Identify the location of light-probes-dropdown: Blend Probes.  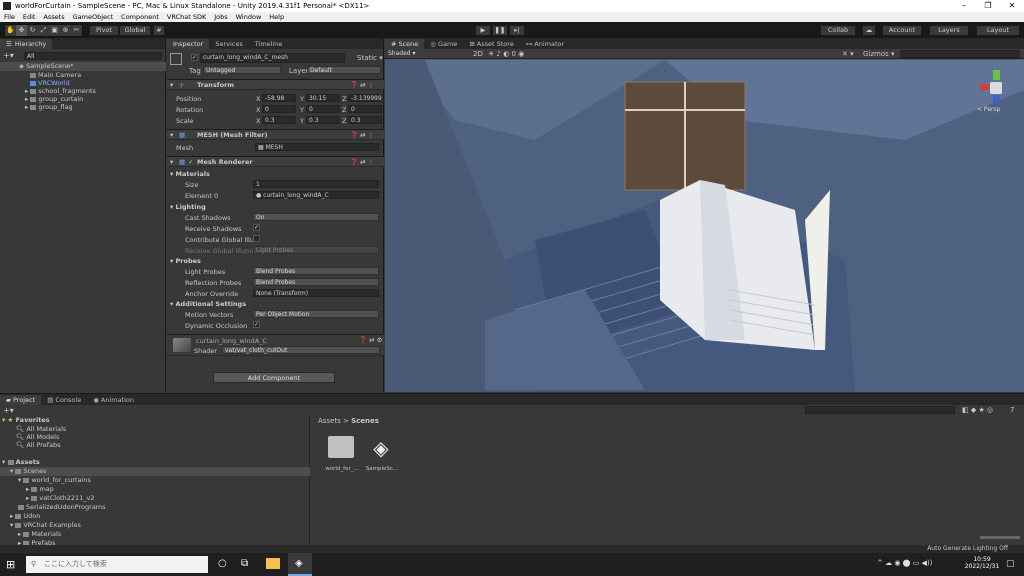
(316, 271).